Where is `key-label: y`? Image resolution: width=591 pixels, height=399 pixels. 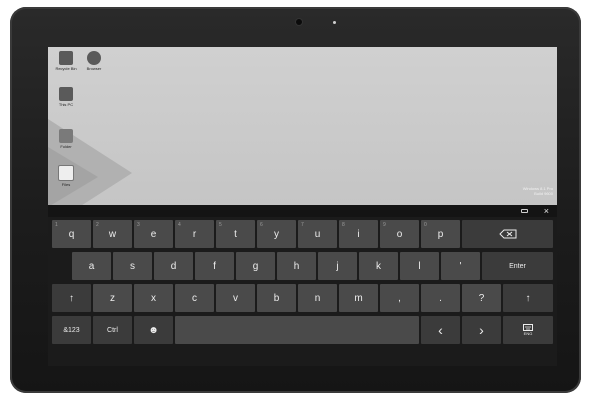
key-label: y is located at coordinates (276, 234).